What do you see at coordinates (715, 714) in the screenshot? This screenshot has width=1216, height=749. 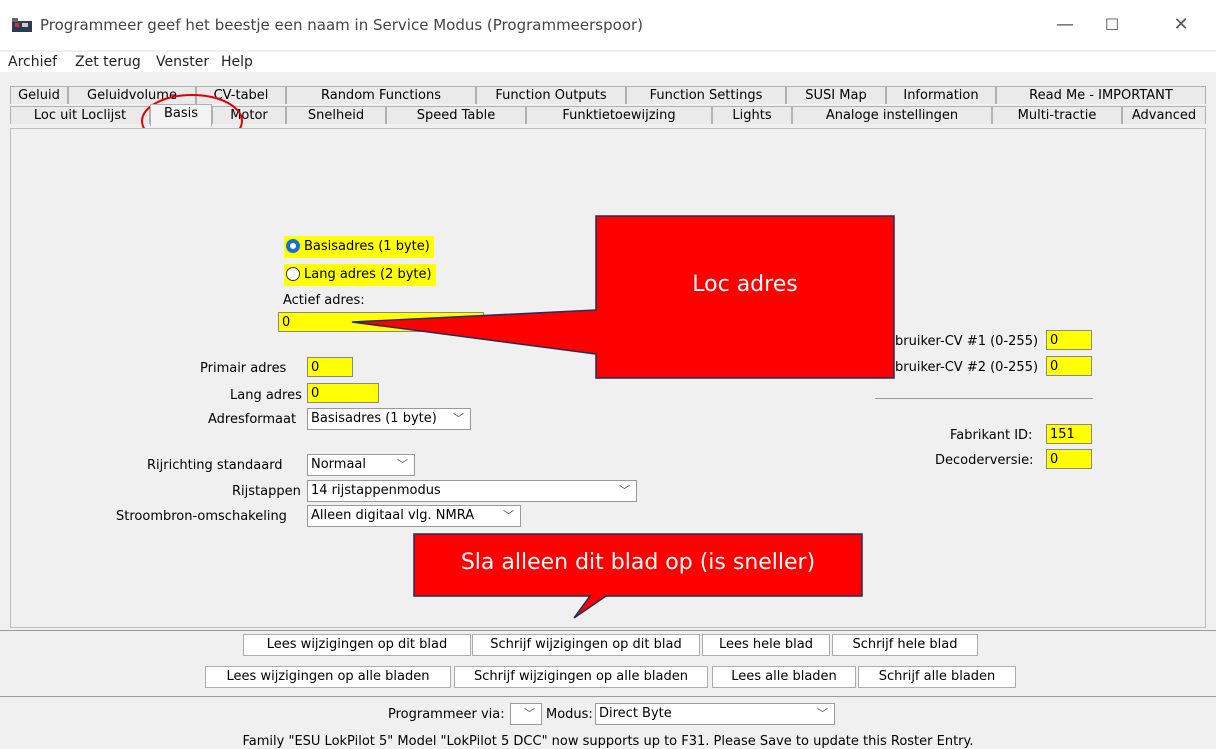 I see `modus-select: Direct Byte ﹀` at bounding box center [715, 714].